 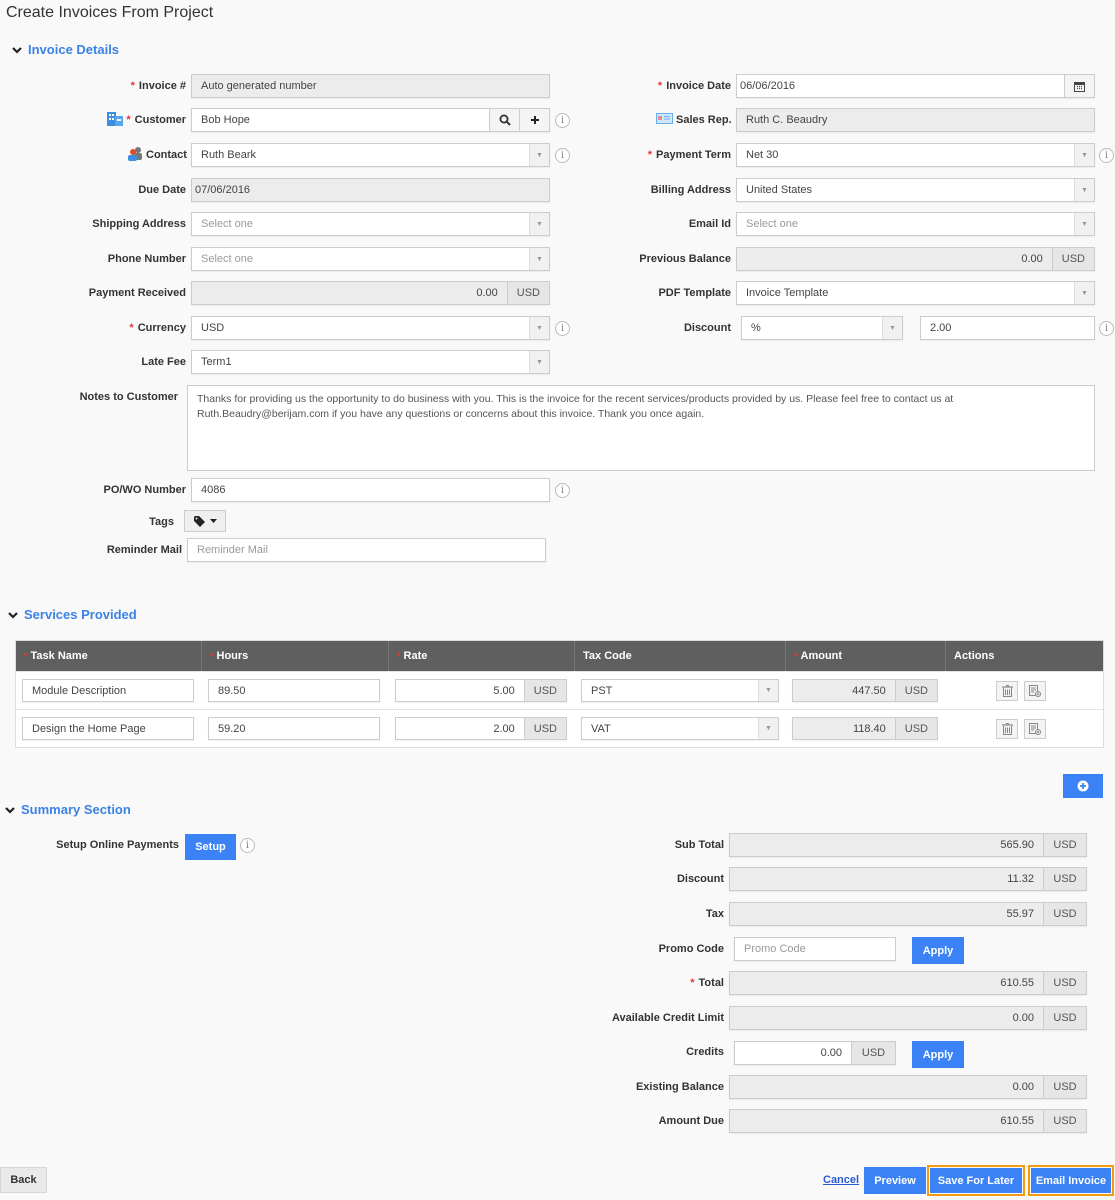 I want to click on cancel-link: Cancel, so click(x=841, y=1180).